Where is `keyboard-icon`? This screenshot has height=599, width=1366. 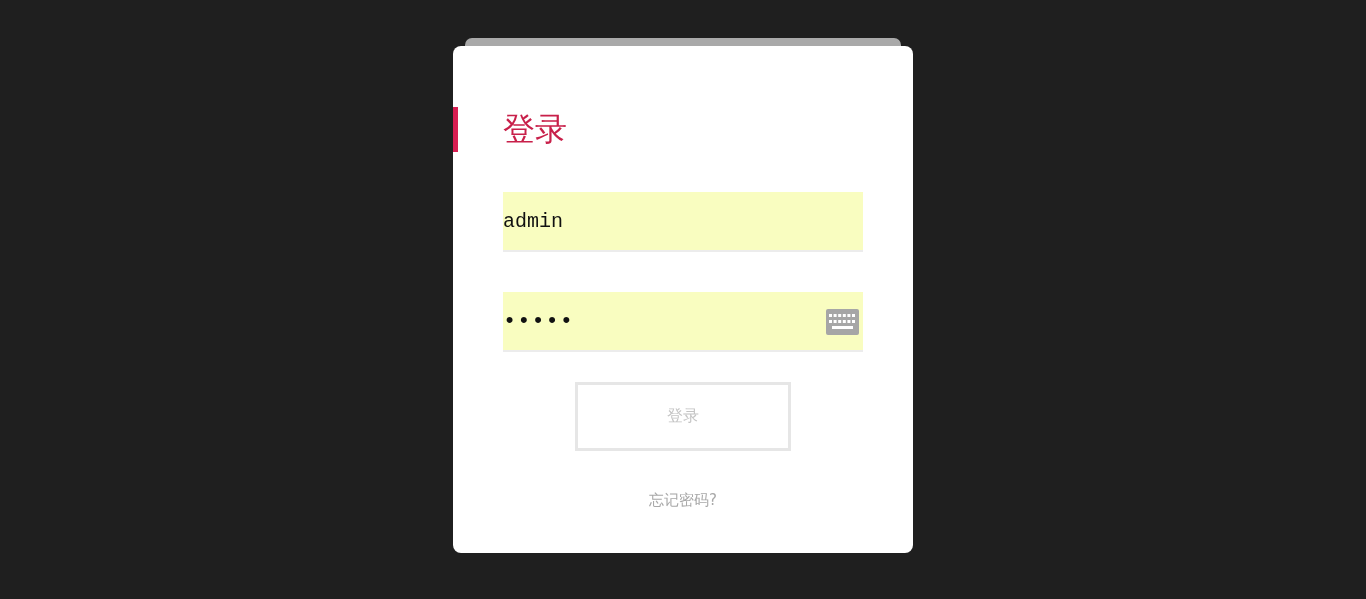
keyboard-icon is located at coordinates (842, 322).